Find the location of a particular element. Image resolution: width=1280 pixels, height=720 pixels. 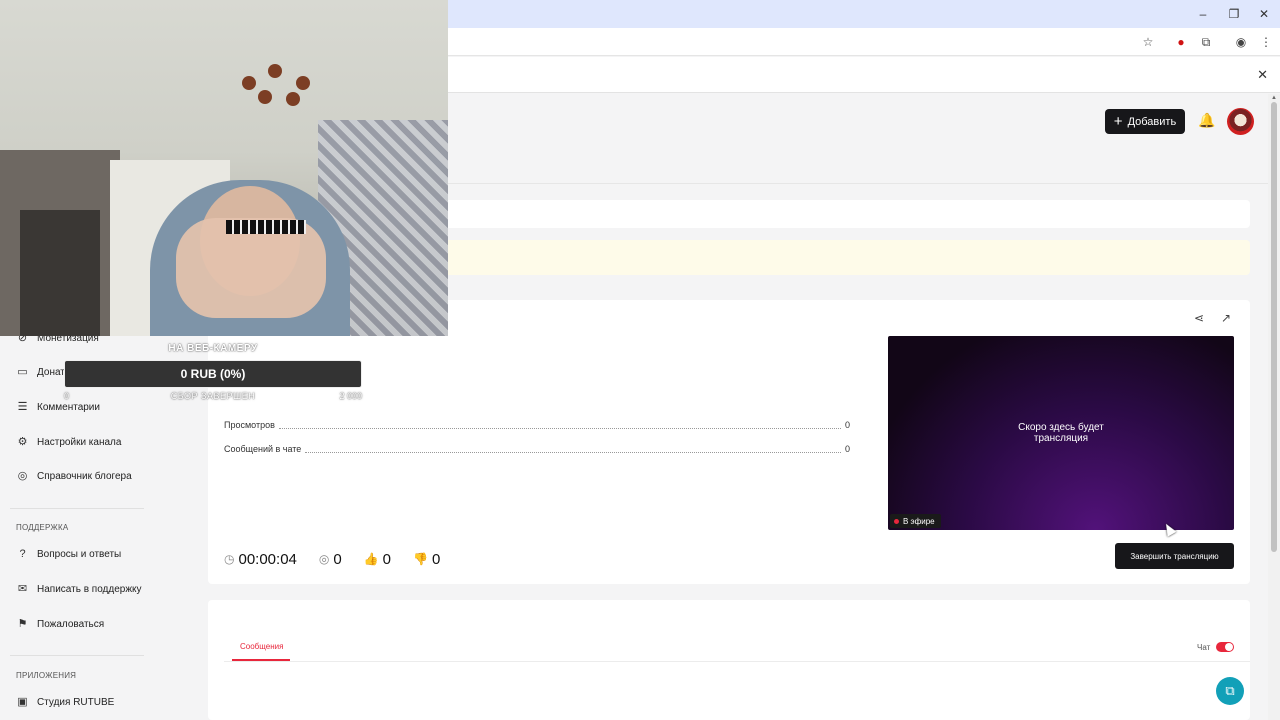

scroll-thumb is located at coordinates (1274, 327).